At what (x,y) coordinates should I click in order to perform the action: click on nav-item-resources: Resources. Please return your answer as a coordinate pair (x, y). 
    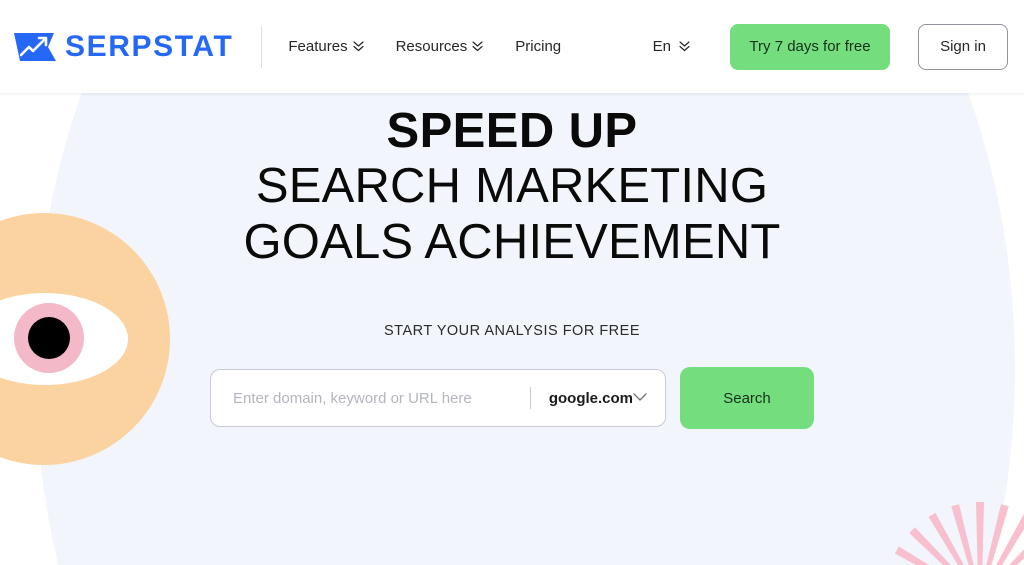
    Looking at the image, I should click on (440, 46).